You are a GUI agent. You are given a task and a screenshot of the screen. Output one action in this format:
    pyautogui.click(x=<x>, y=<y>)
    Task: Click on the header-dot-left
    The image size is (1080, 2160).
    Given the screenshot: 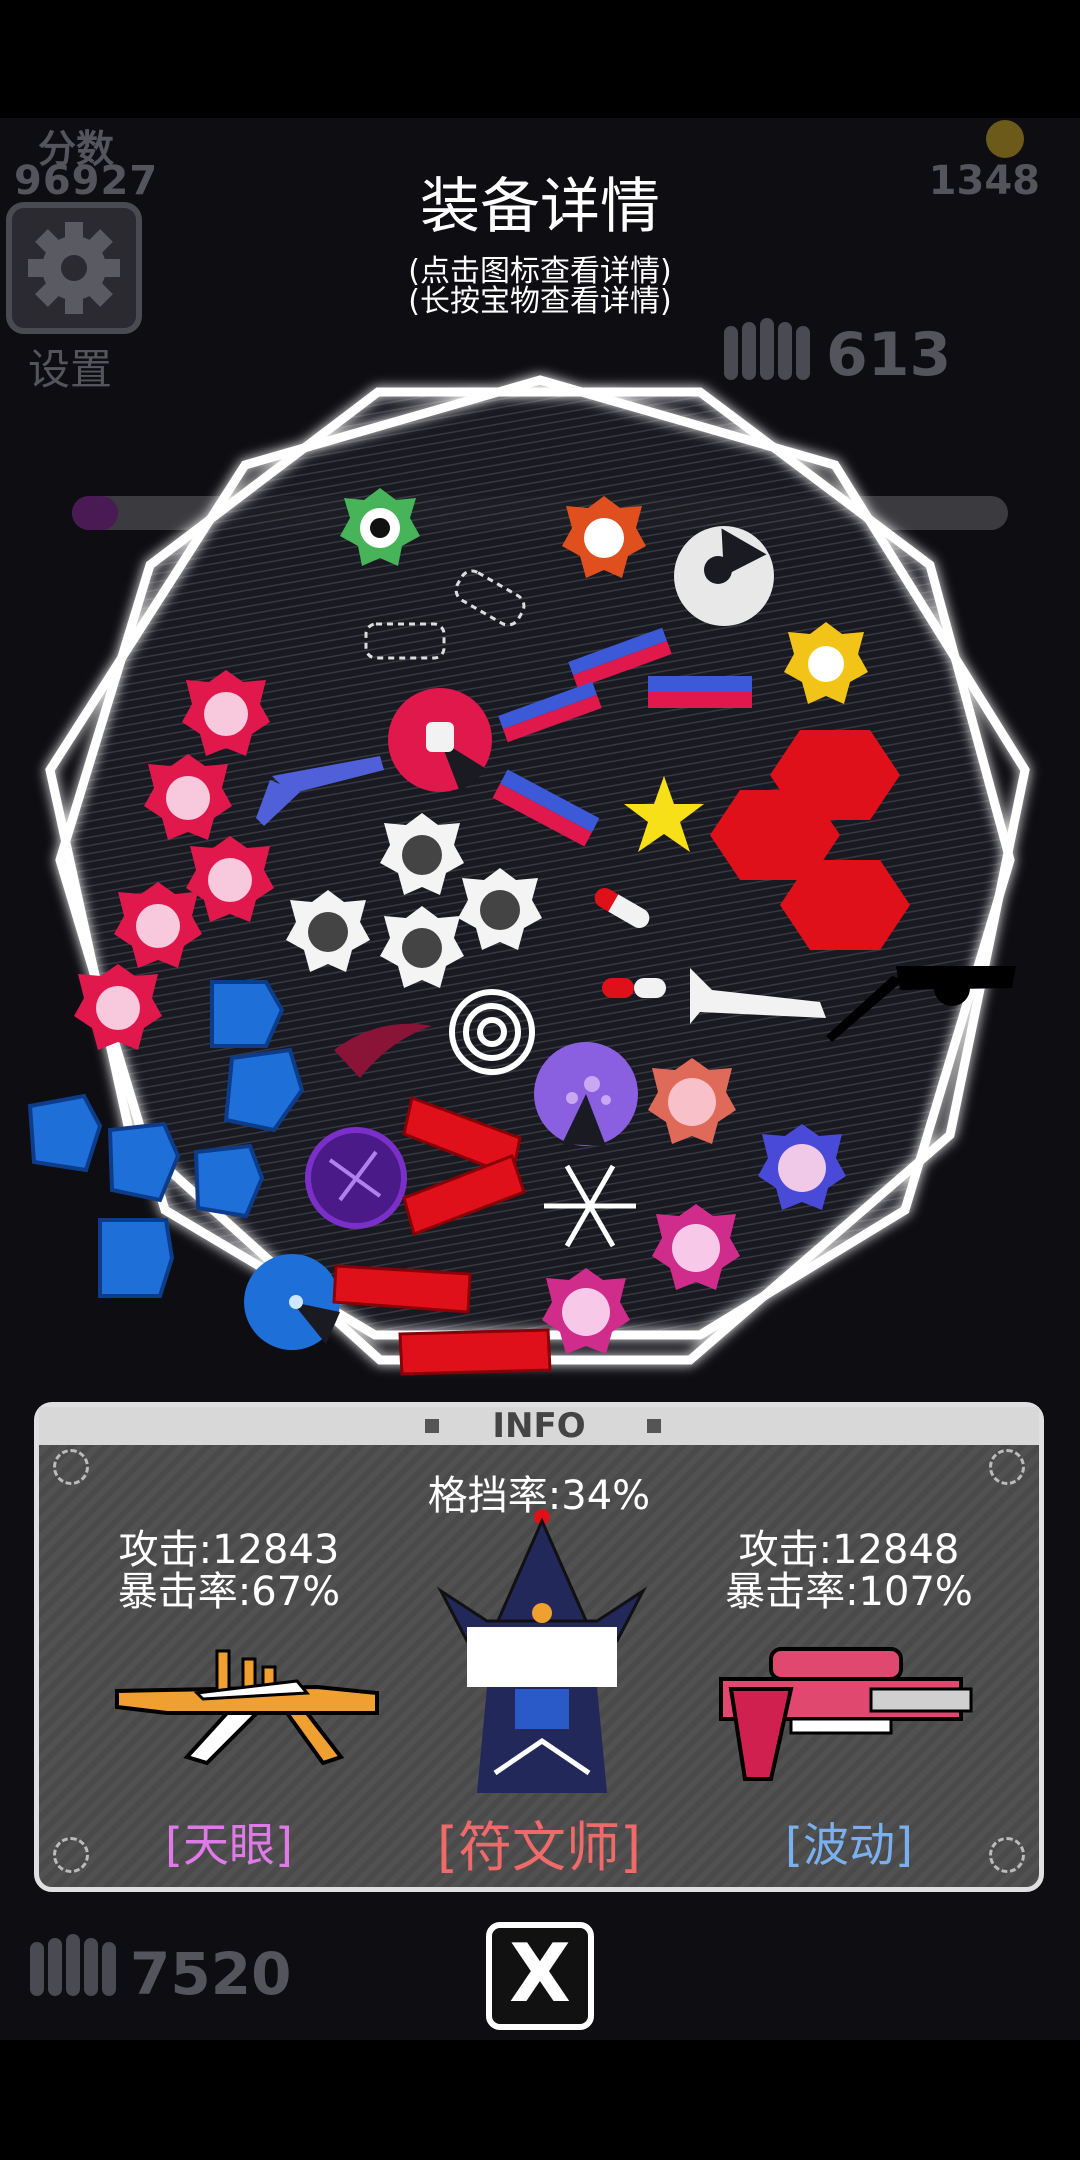 What is the action you would take?
    pyautogui.click(x=432, y=1426)
    